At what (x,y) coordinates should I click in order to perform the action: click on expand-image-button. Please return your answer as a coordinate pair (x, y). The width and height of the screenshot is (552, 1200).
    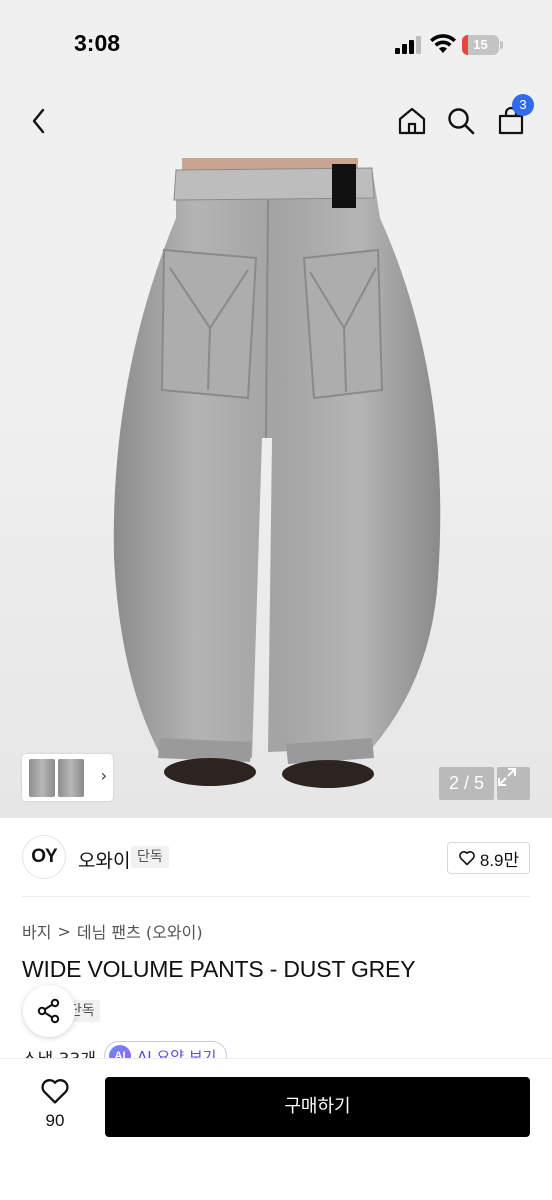
    Looking at the image, I should click on (513, 783).